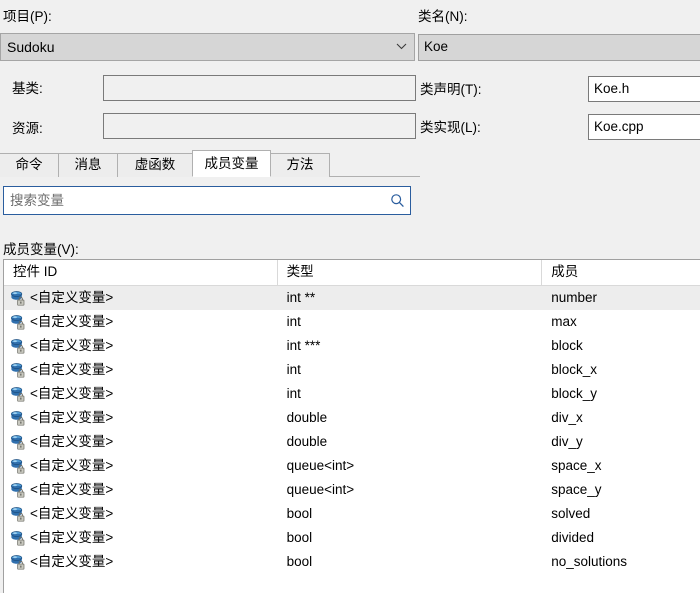 The height and width of the screenshot is (593, 700). What do you see at coordinates (27, 128) in the screenshot?
I see `resource-label: 资源:` at bounding box center [27, 128].